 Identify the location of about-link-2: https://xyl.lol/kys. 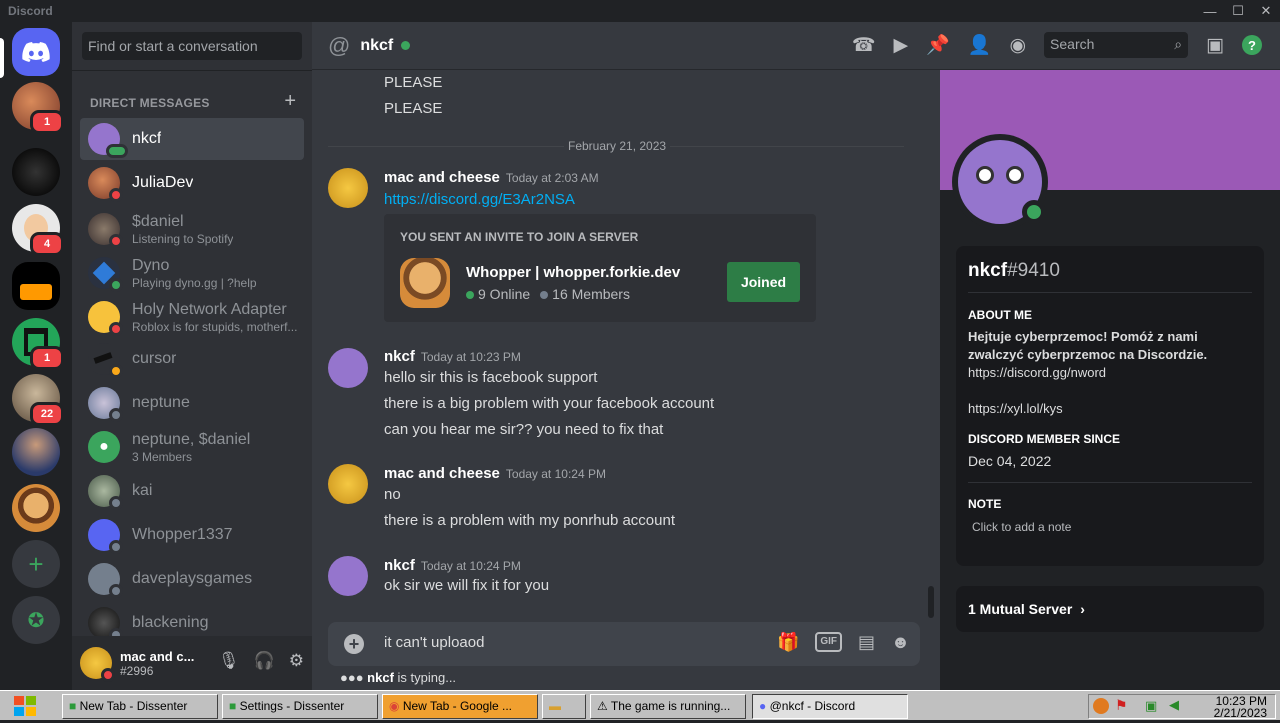
(1108, 409).